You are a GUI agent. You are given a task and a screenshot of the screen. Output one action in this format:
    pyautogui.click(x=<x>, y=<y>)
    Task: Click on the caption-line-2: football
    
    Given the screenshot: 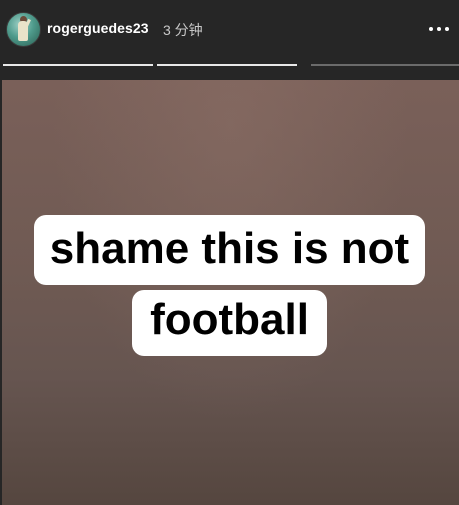 What is the action you would take?
    pyautogui.click(x=229, y=323)
    